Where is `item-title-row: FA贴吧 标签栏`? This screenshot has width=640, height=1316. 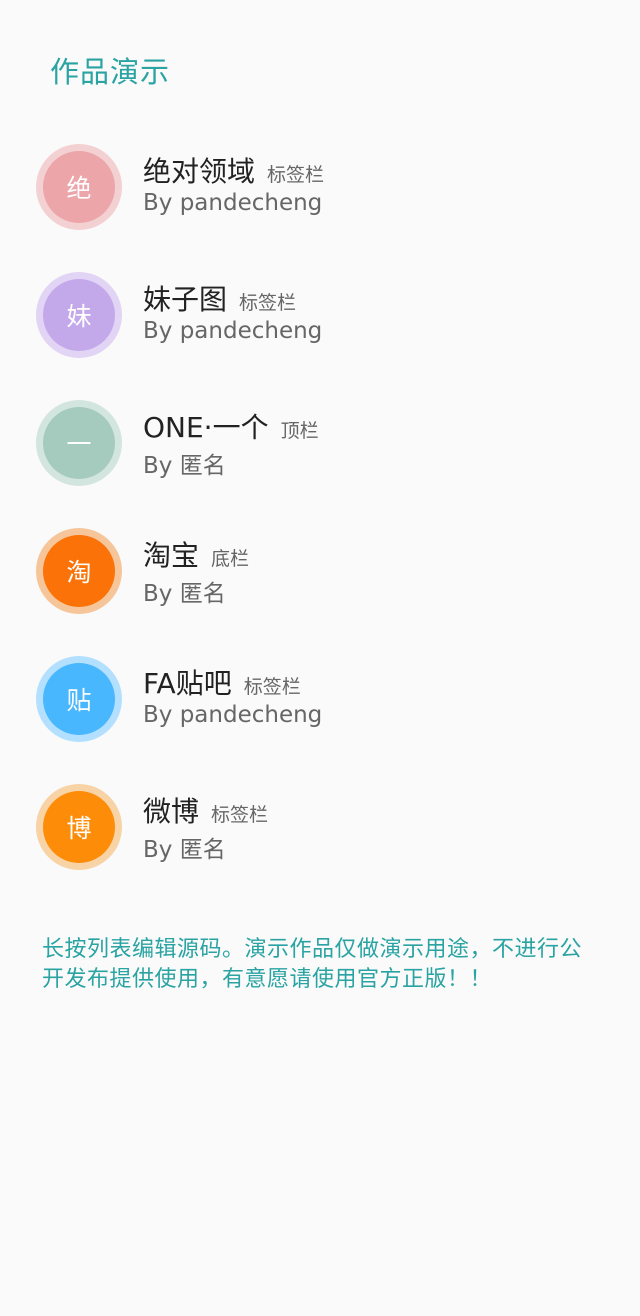 item-title-row: FA贴吧 标签栏 is located at coordinates (222, 682).